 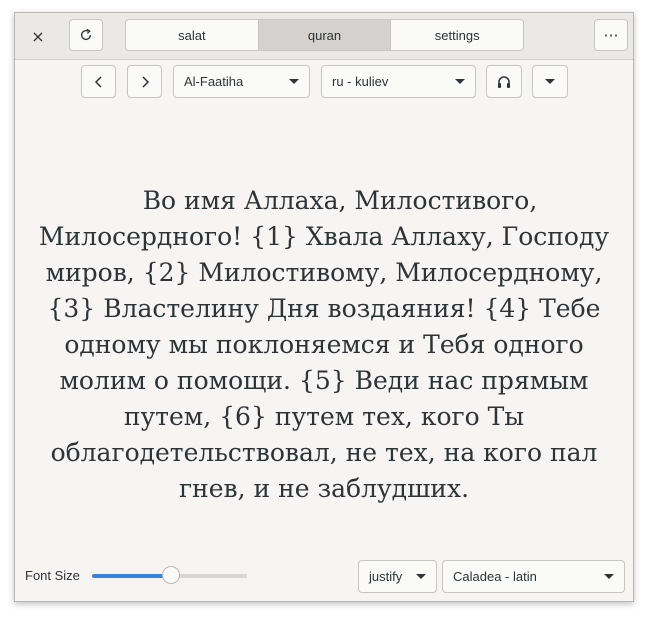 I want to click on chevron-right-icon, so click(x=145, y=81).